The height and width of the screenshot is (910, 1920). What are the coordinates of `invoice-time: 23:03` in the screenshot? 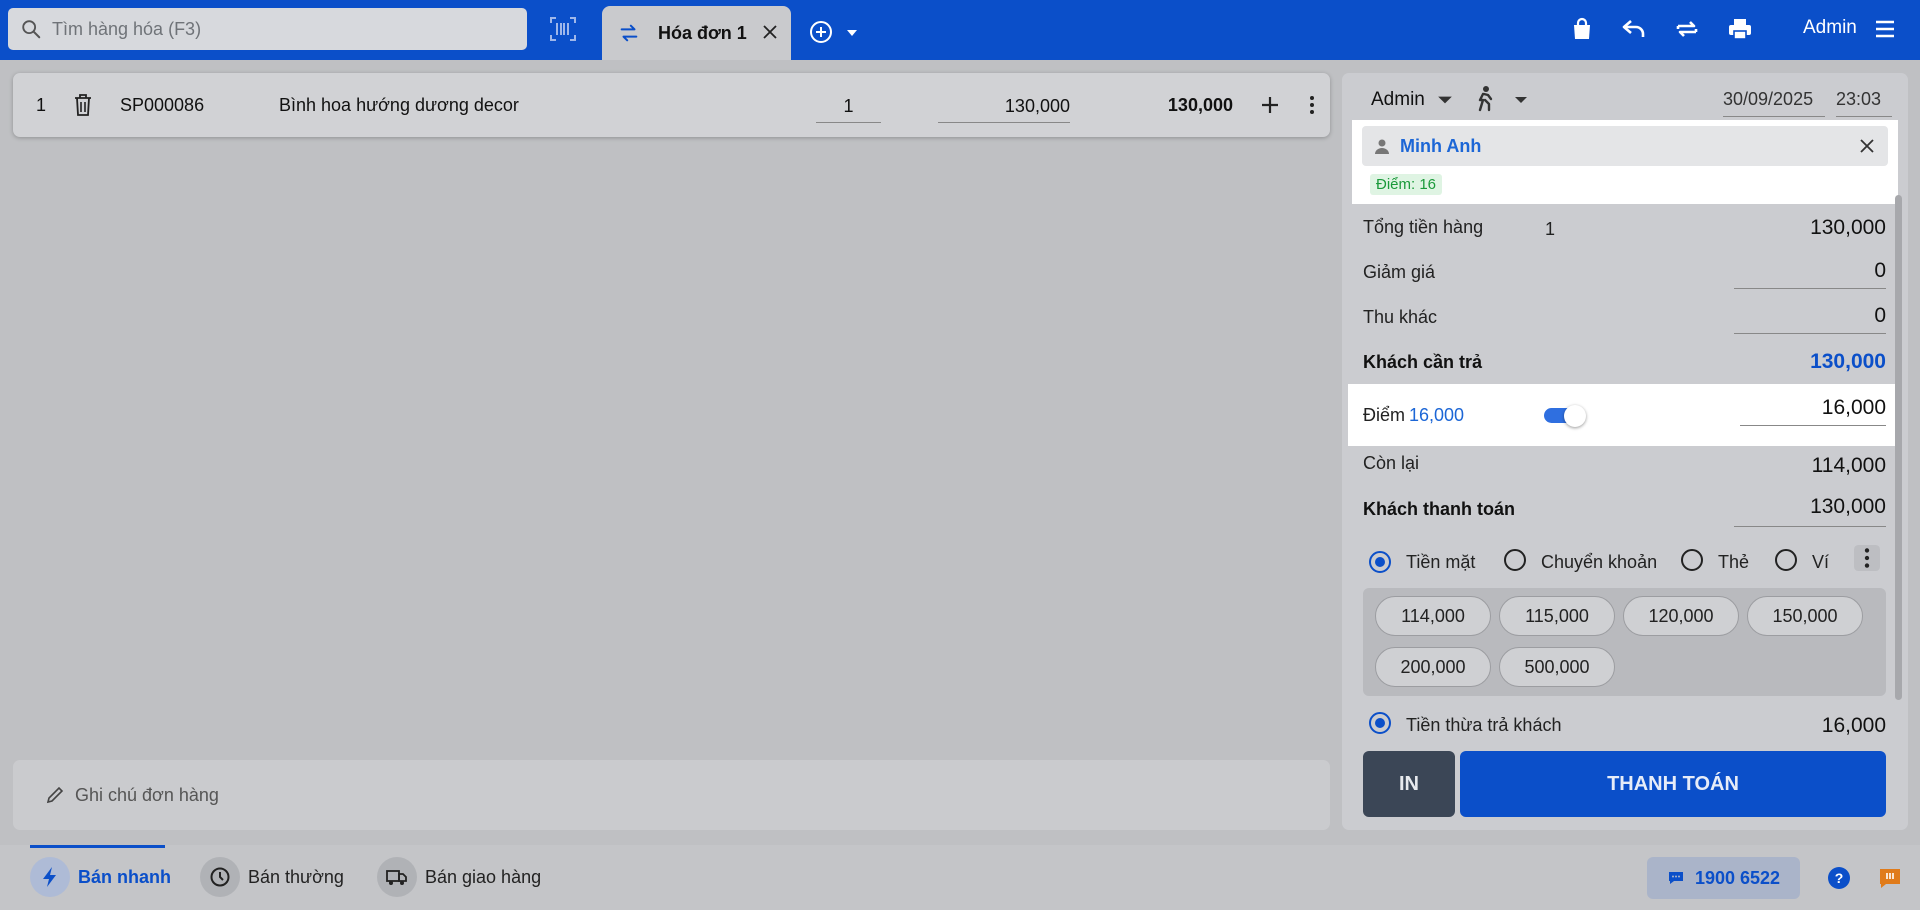 It's located at (1864, 99).